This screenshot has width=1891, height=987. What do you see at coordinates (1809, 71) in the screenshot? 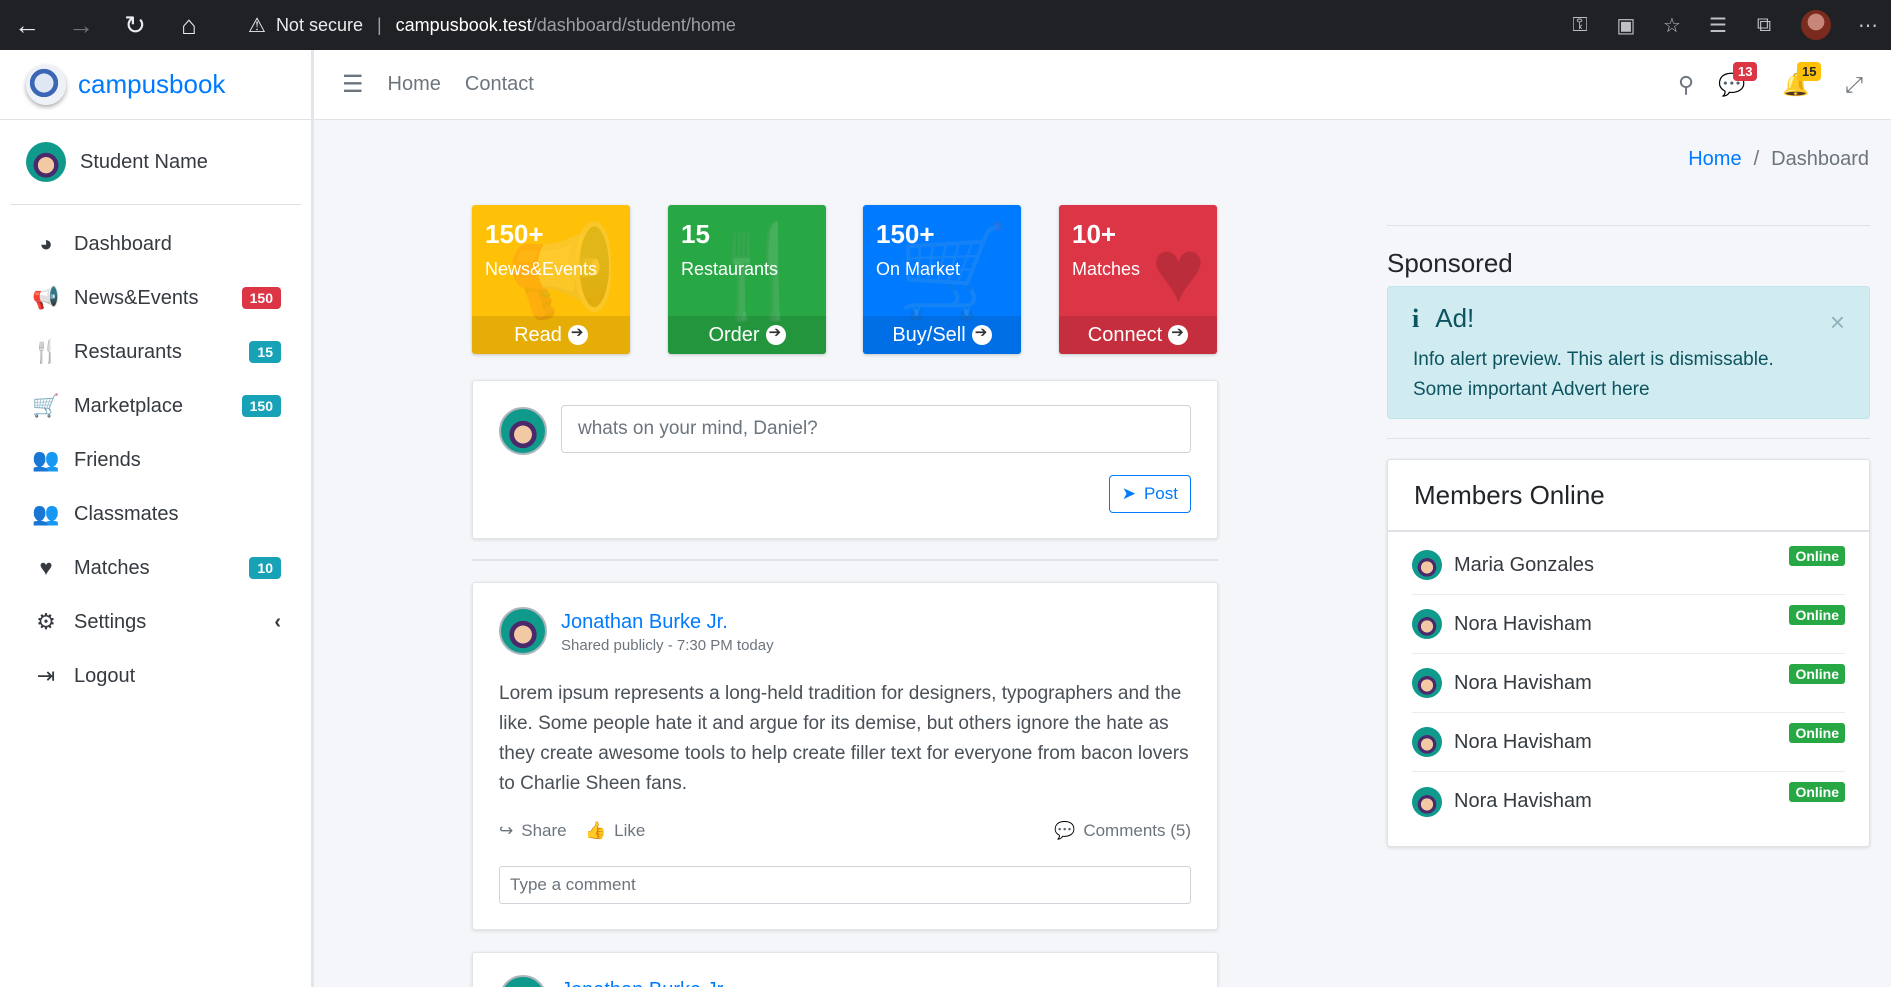
I see `notifications-badge: 15` at bounding box center [1809, 71].